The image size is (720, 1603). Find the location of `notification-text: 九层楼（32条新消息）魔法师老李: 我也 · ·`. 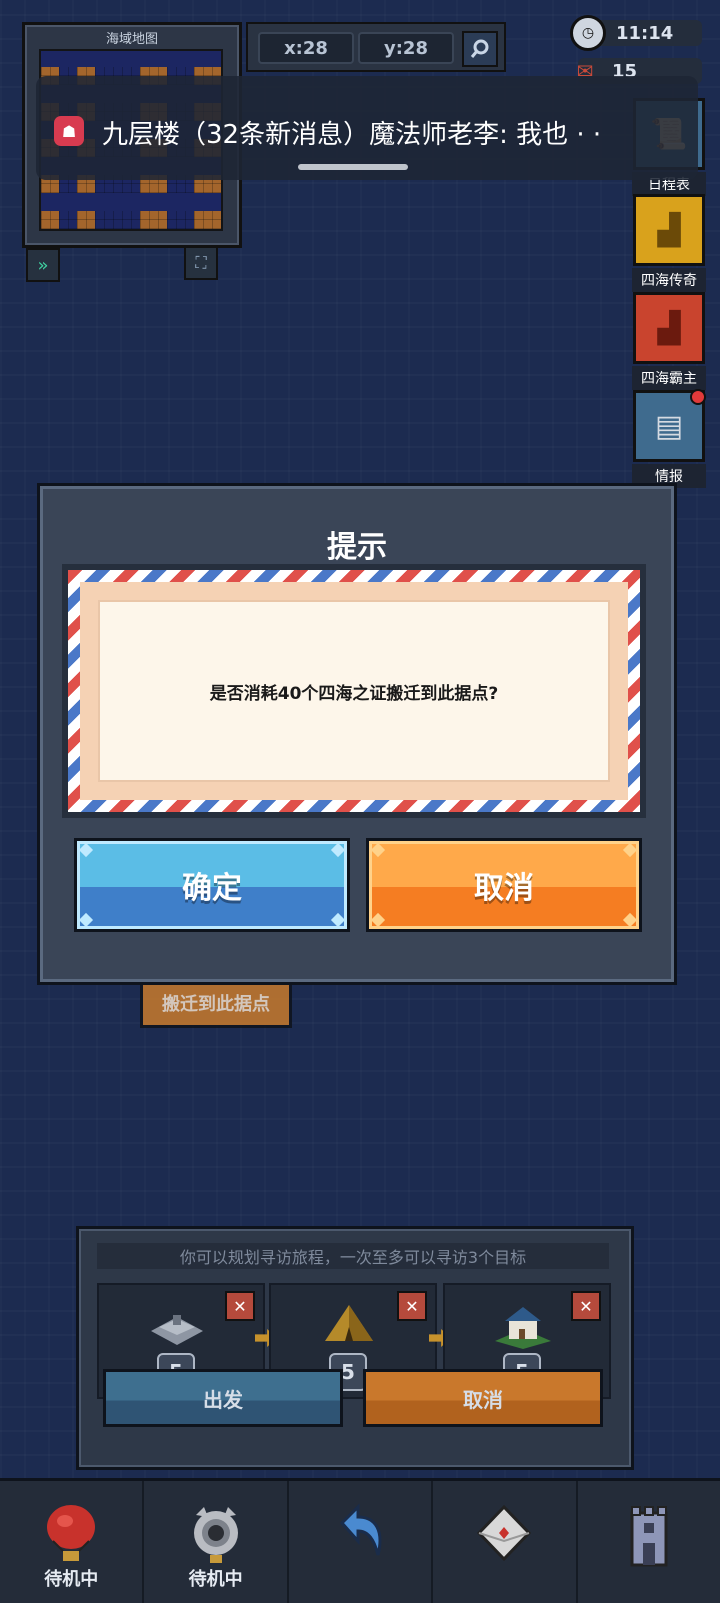

notification-text: 九层楼（32条新消息）魔法师老李: 我也 · · is located at coordinates (352, 135).